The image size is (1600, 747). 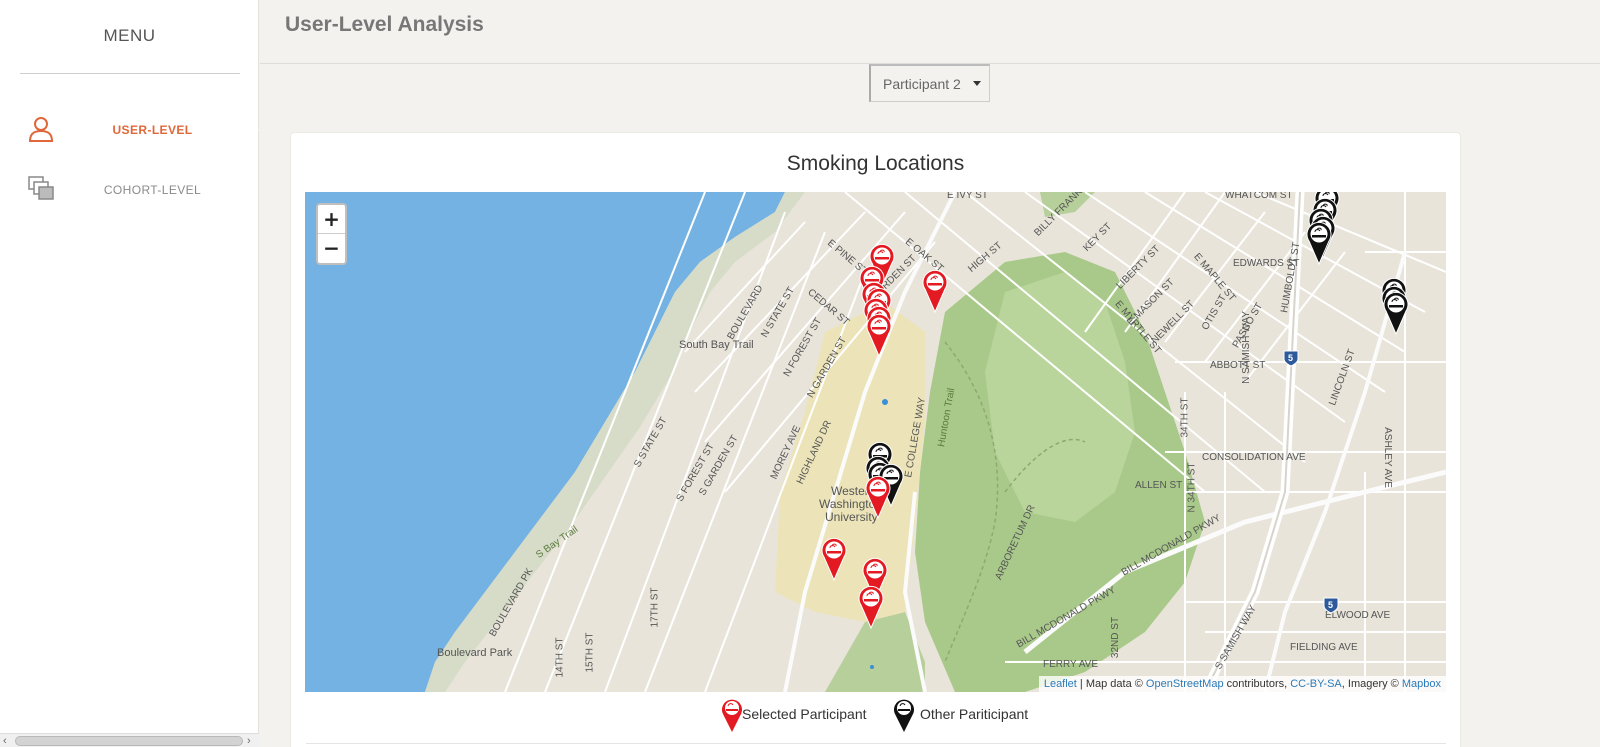 I want to click on sidebar-item-label: USER-LEVEL, so click(x=152, y=130).